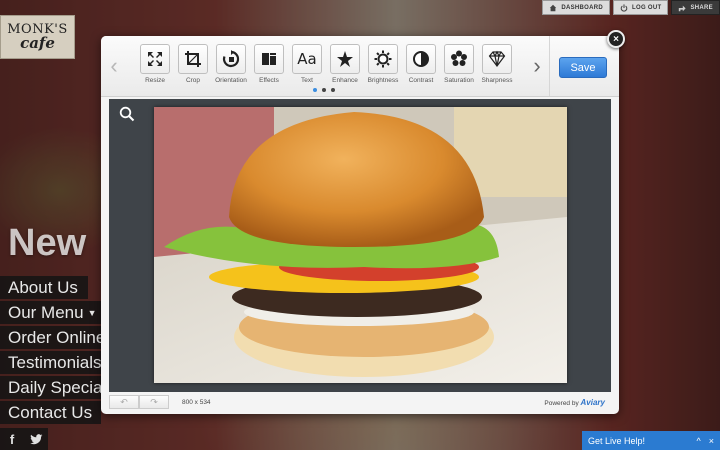 This screenshot has height=450, width=720. I want to click on tool-brightness: Brightness, so click(383, 64).